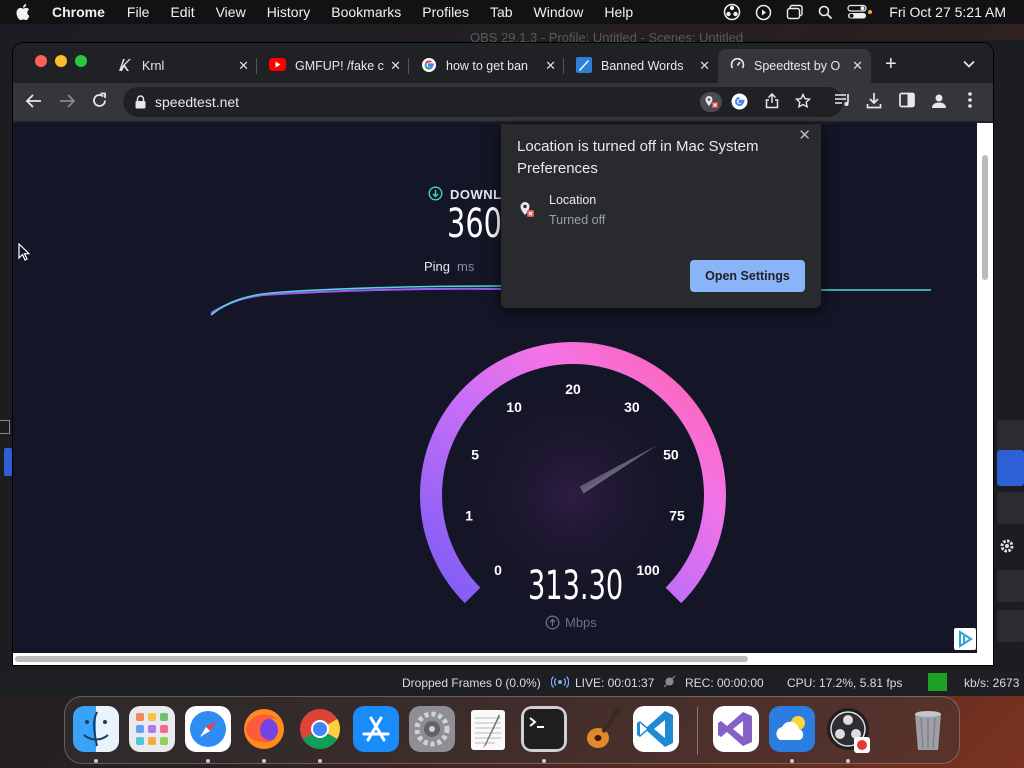  What do you see at coordinates (573, 200) in the screenshot?
I see `location-label: Location` at bounding box center [573, 200].